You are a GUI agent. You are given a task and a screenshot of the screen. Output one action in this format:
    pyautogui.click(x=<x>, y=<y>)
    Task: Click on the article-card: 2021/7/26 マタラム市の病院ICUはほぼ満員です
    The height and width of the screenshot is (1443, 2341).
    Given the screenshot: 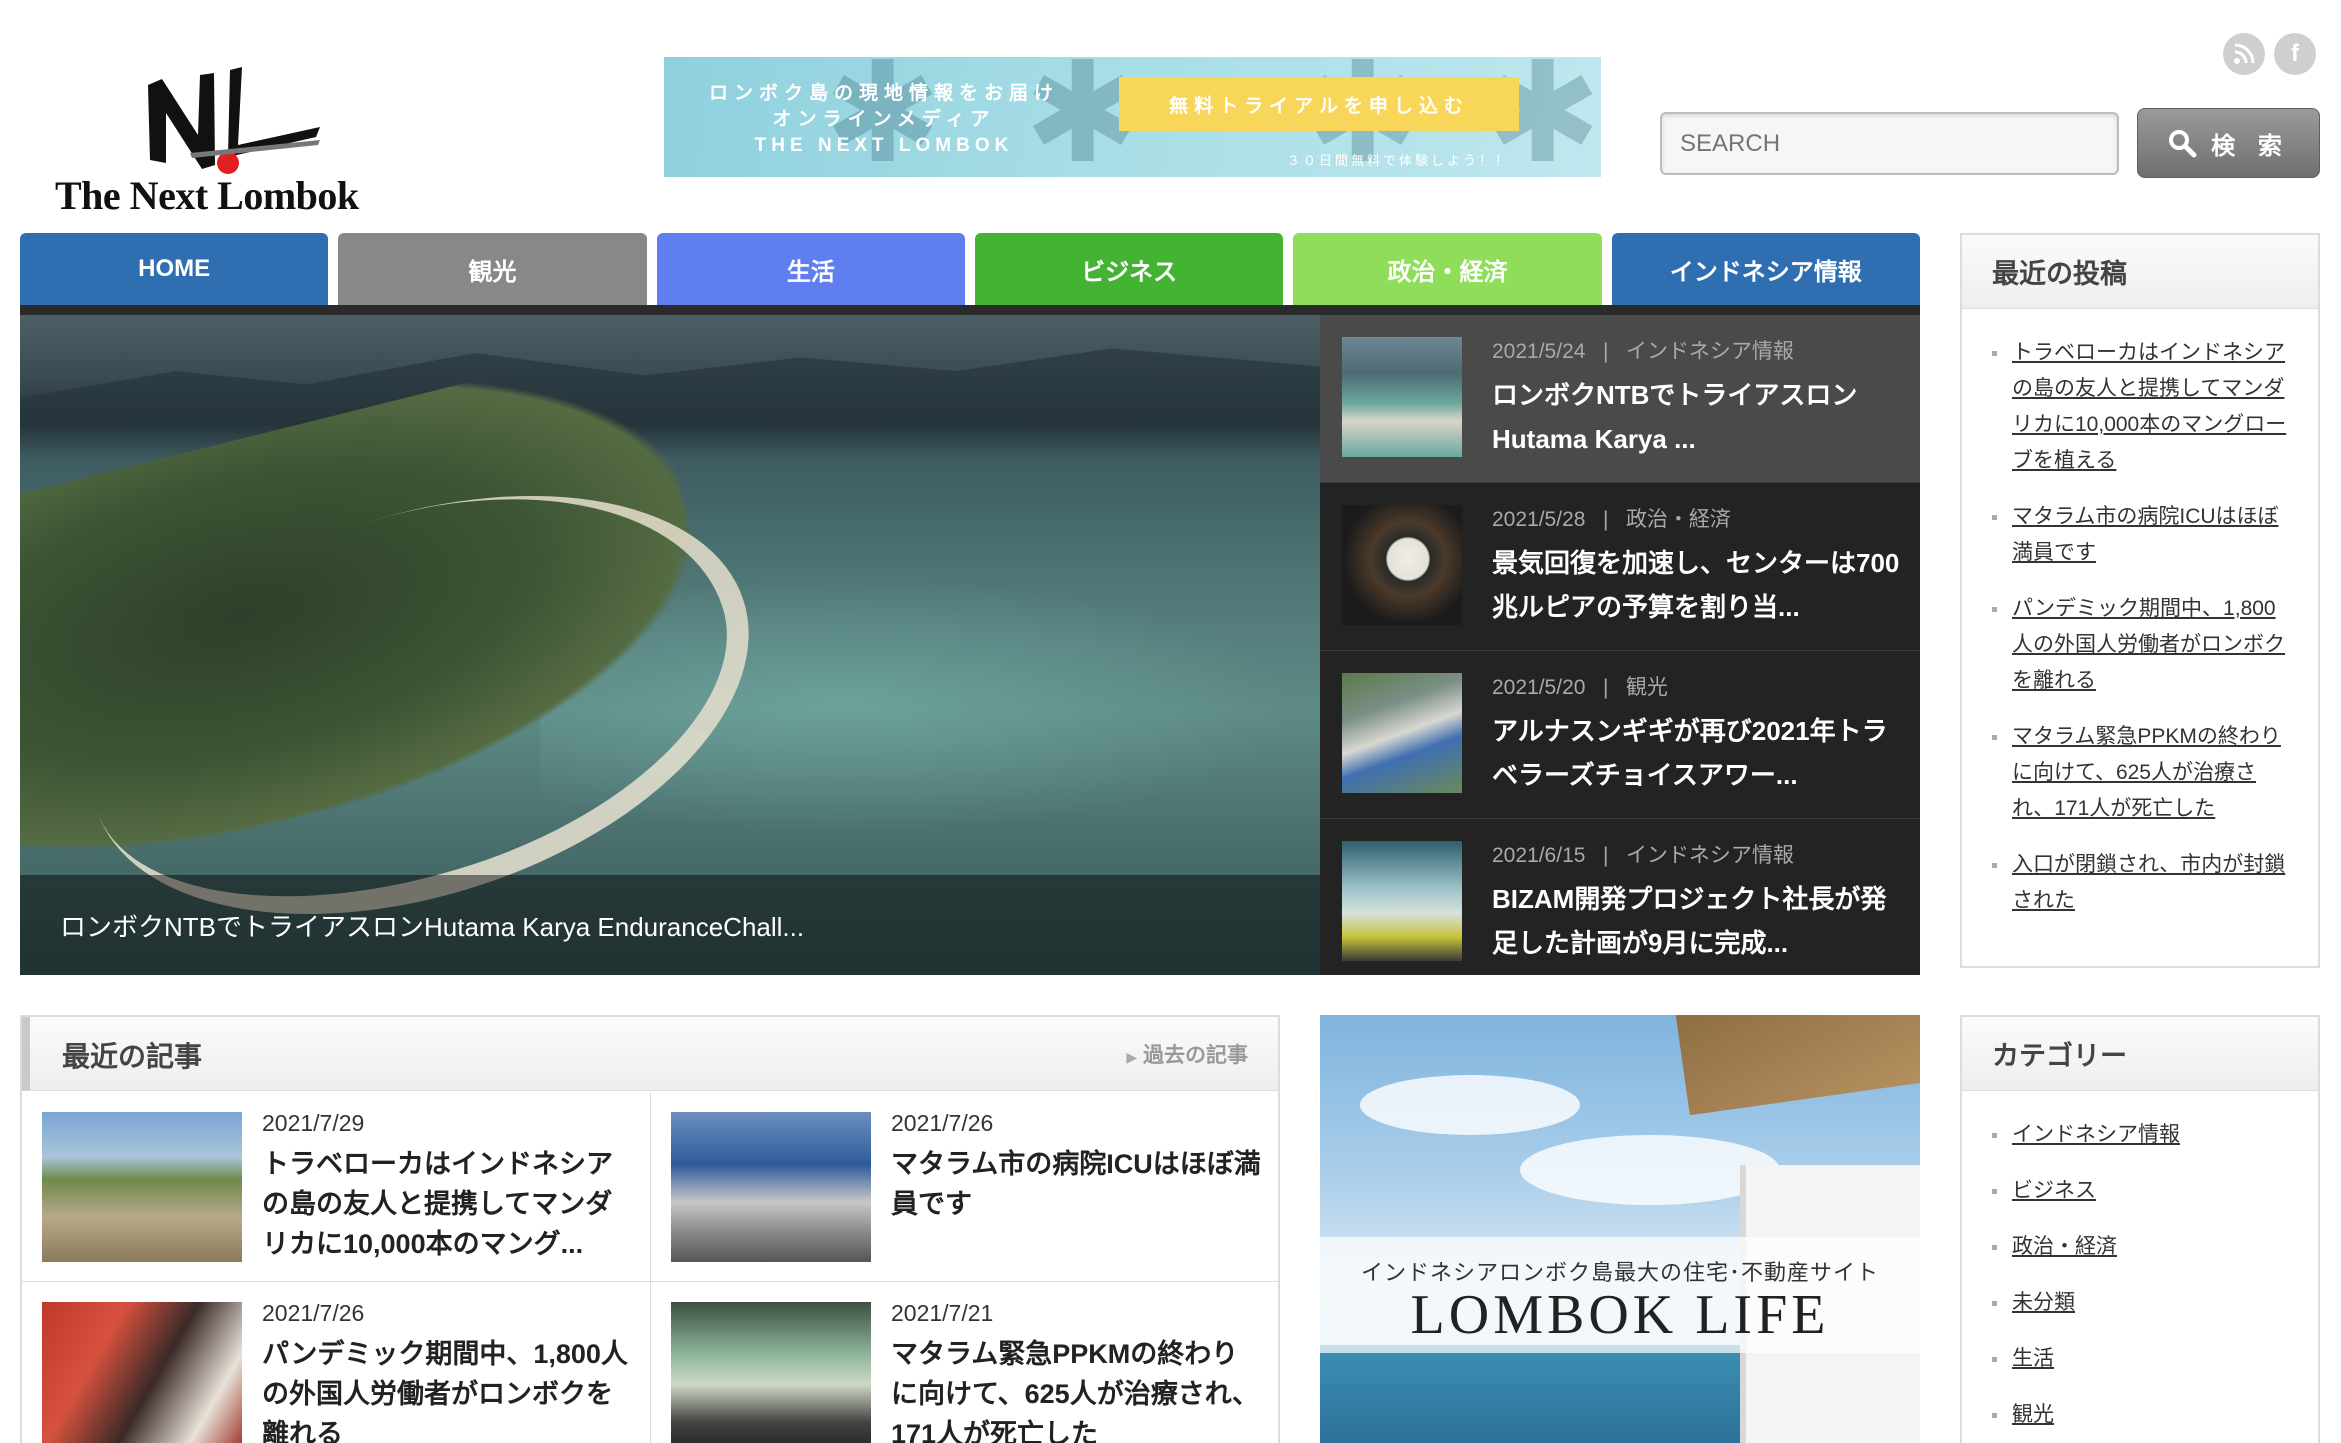 What is the action you would take?
    pyautogui.click(x=964, y=1187)
    